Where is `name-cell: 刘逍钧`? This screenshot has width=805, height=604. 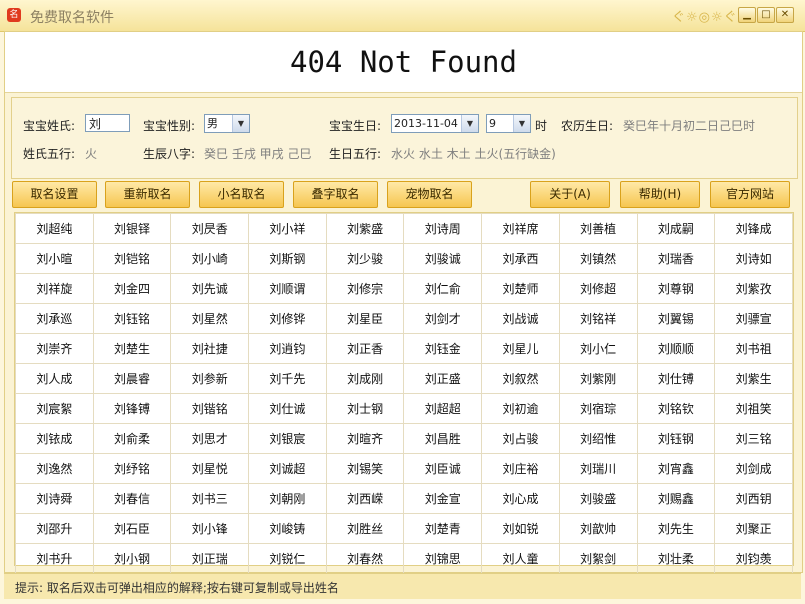 name-cell: 刘逍钧 is located at coordinates (287, 348).